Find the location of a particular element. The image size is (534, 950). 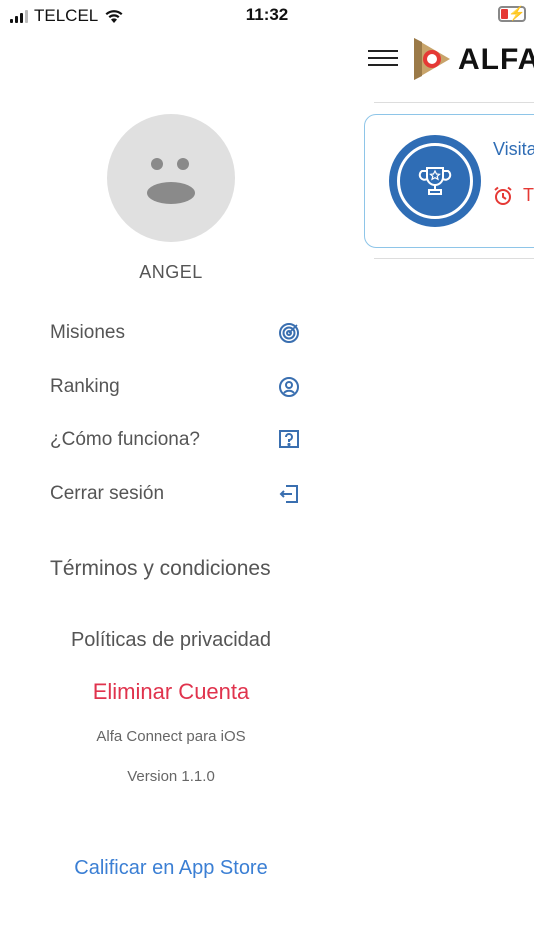

hamburger-menu-icon is located at coordinates (383, 60).